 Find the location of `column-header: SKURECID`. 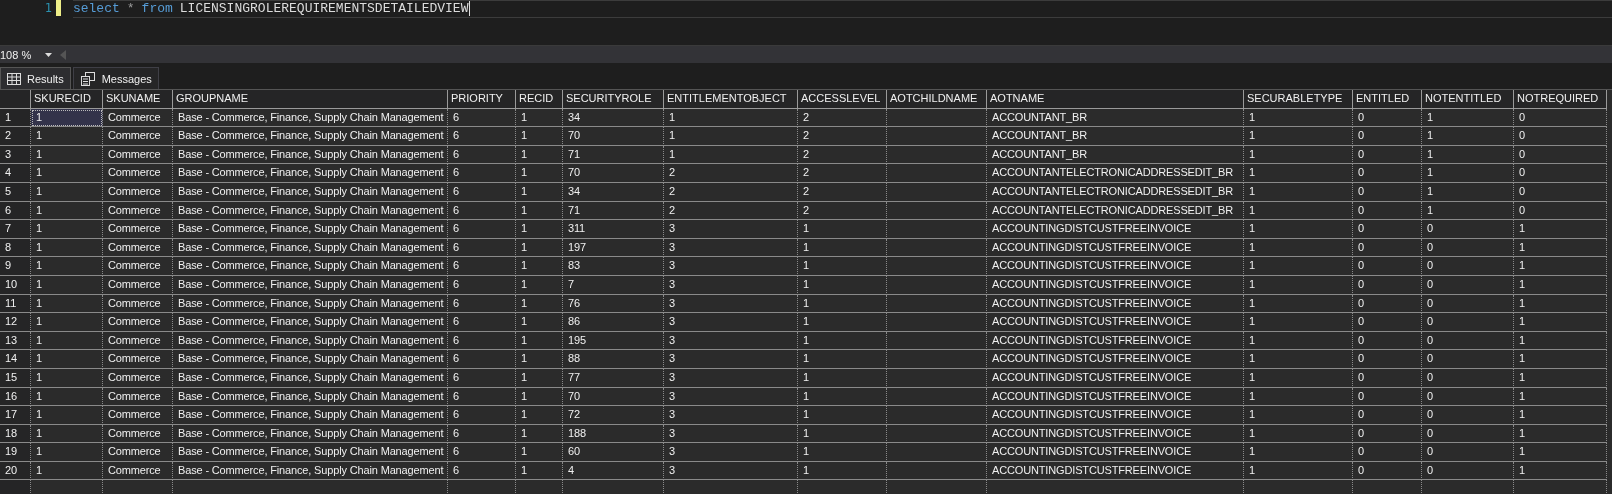

column-header: SKURECID is located at coordinates (67, 99).